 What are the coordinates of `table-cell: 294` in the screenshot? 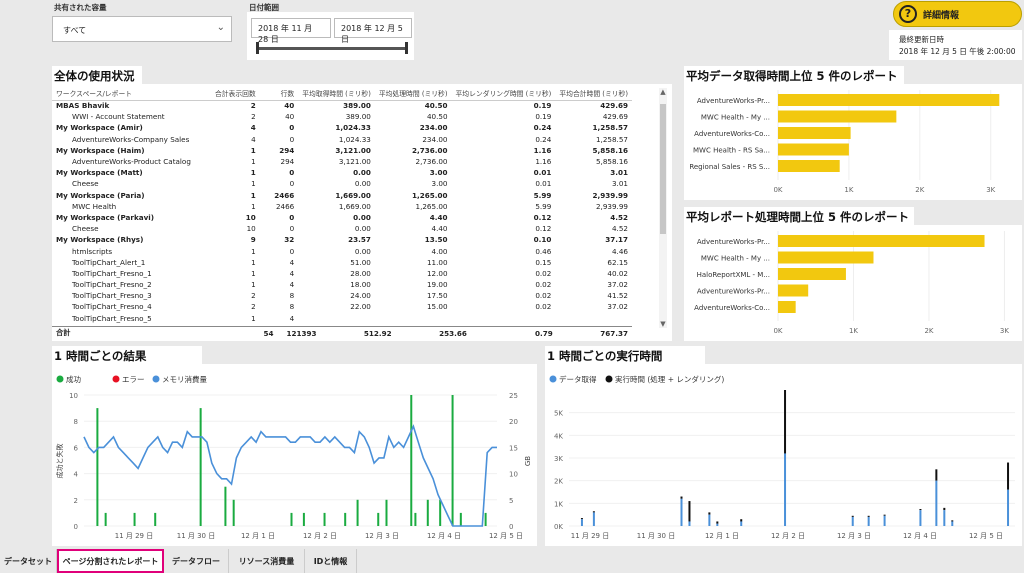 It's located at (287, 162).